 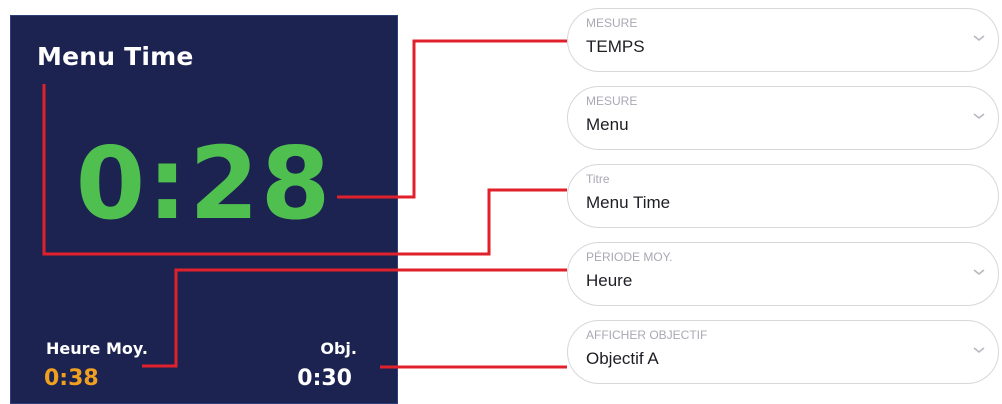 What do you see at coordinates (452, 119) in the screenshot?
I see `connector-value-to-mesure` at bounding box center [452, 119].